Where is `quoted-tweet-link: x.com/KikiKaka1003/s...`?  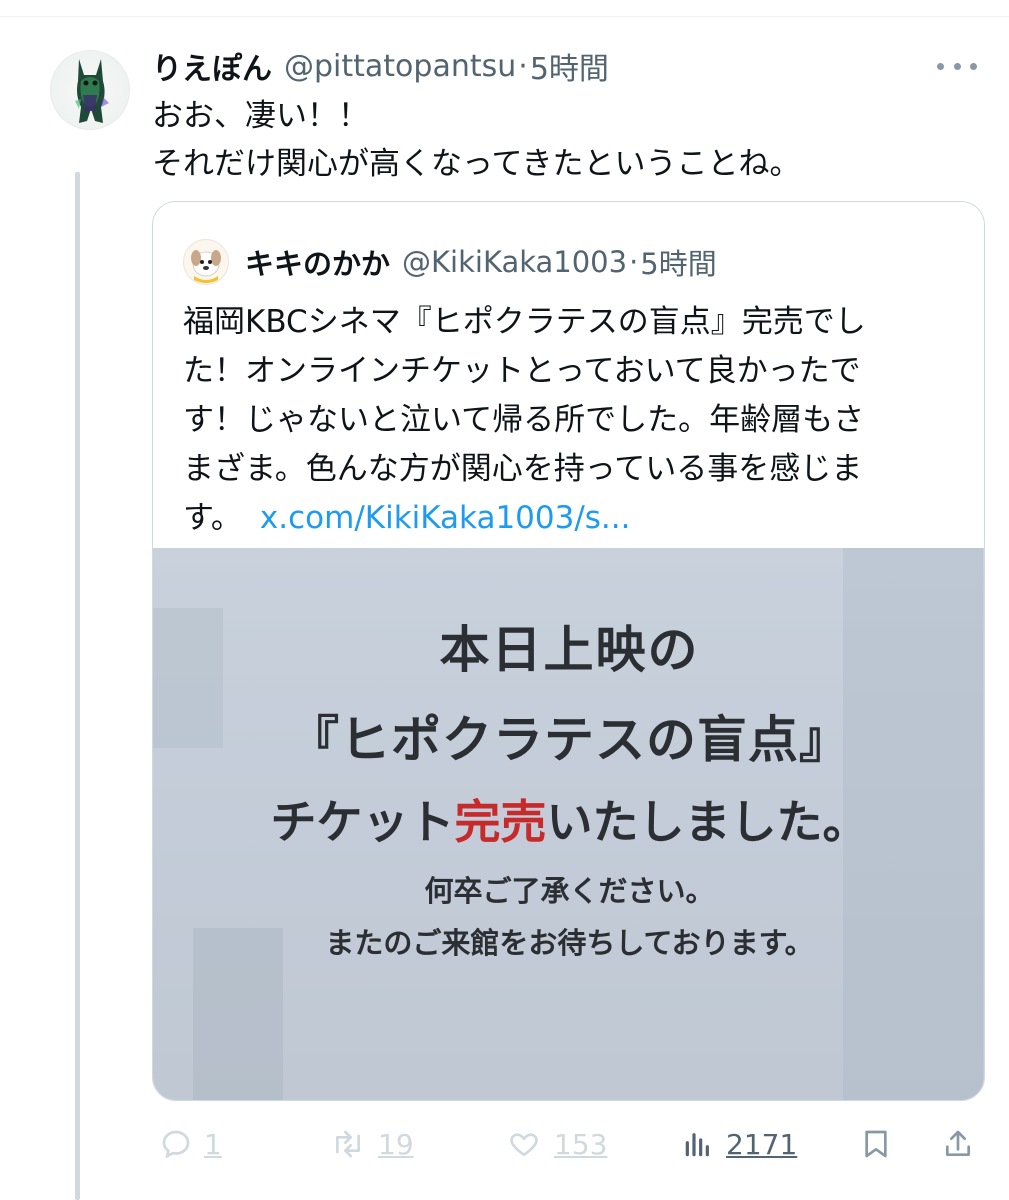
quoted-tweet-link: x.com/KikiKaka1003/s... is located at coordinates (445, 518).